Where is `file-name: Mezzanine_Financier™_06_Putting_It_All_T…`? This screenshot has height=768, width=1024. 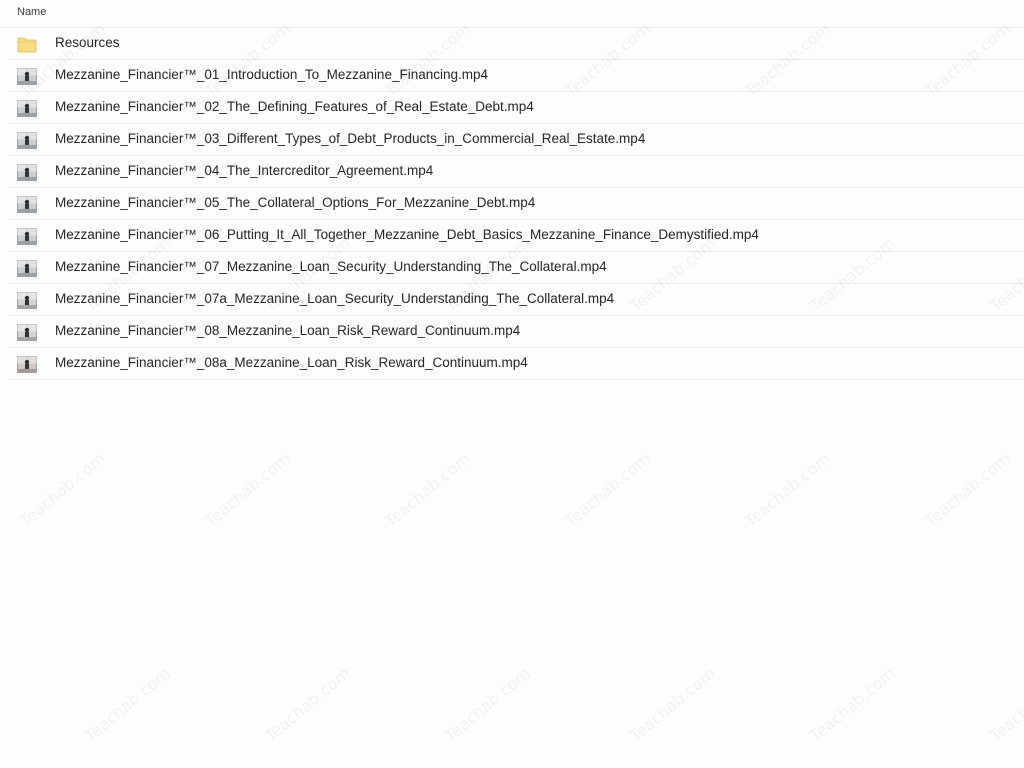 file-name: Mezzanine_Financier™_06_Putting_It_All_T… is located at coordinates (407, 234).